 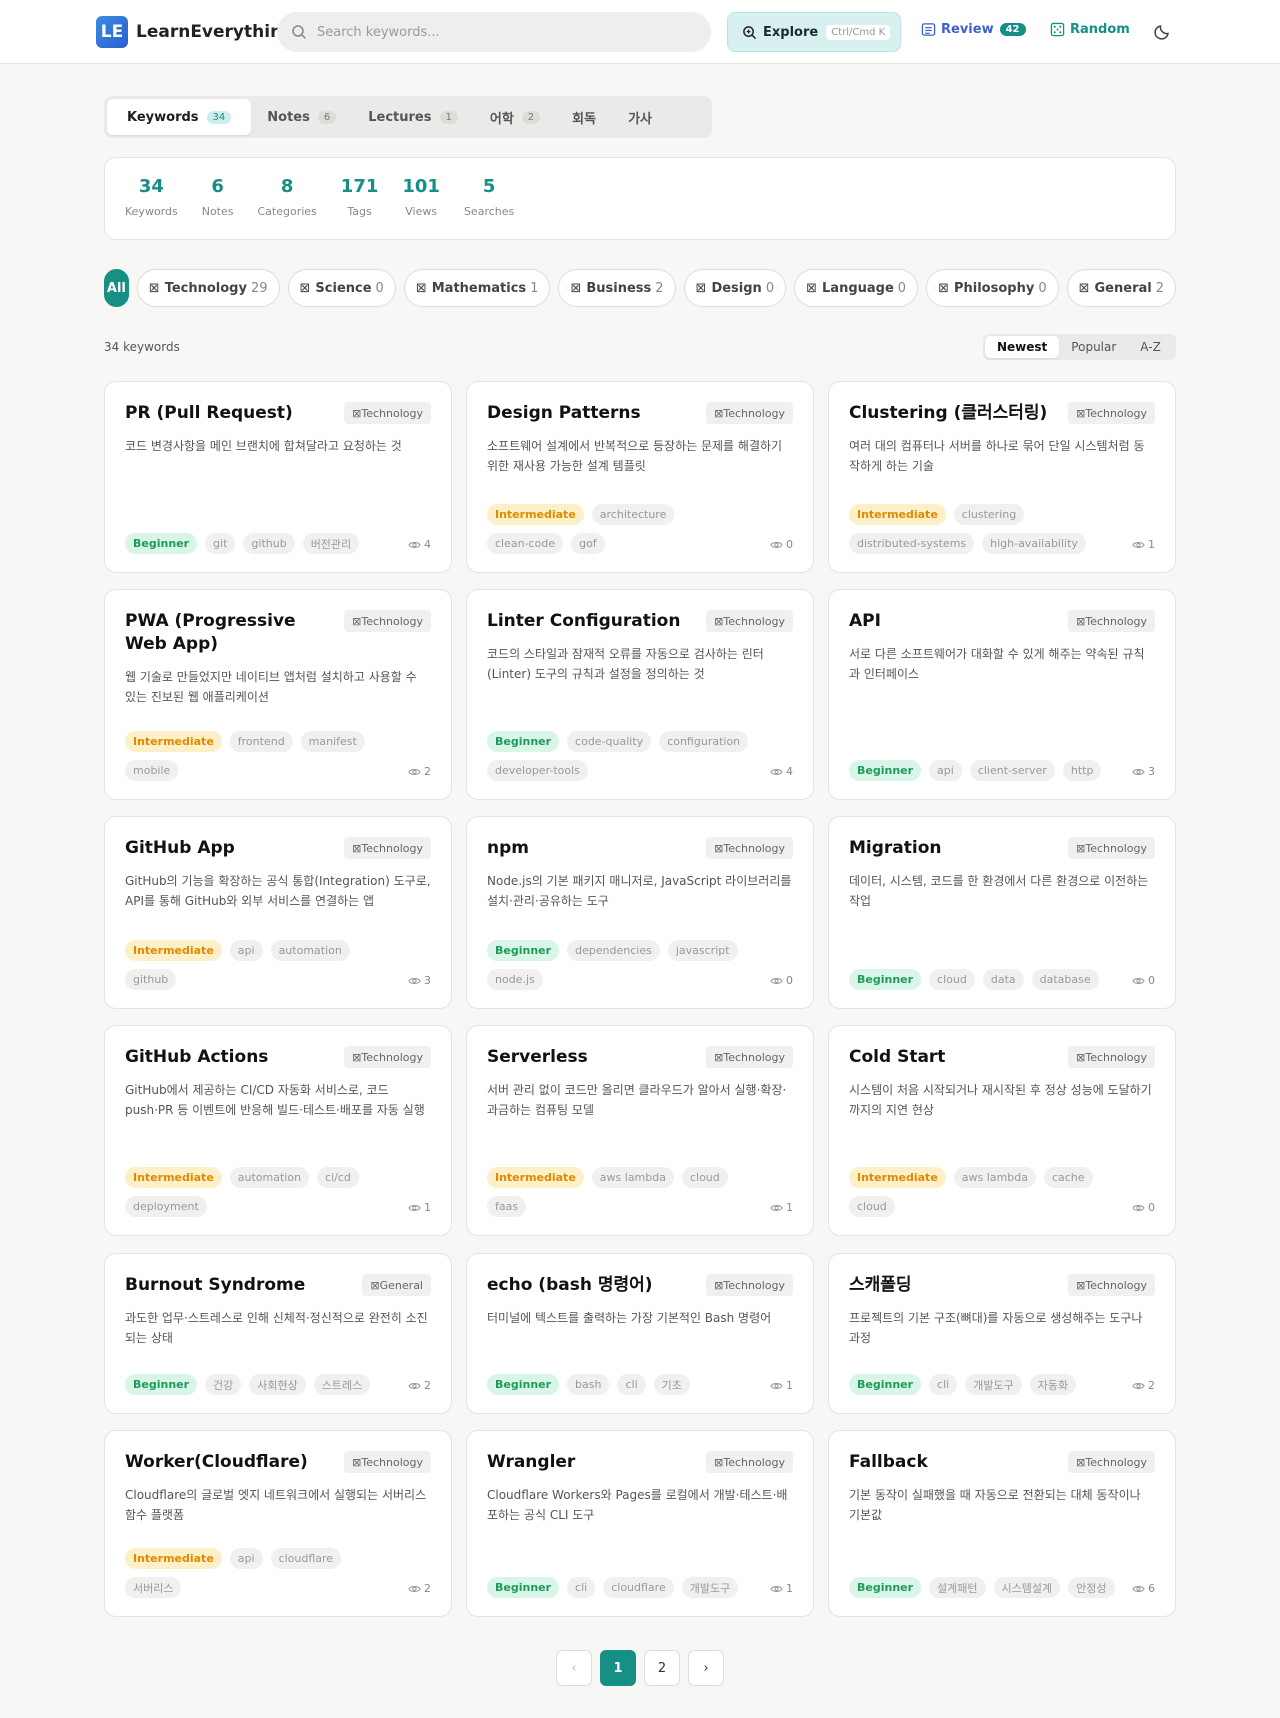 I want to click on page-button: 2, so click(x=662, y=1668).